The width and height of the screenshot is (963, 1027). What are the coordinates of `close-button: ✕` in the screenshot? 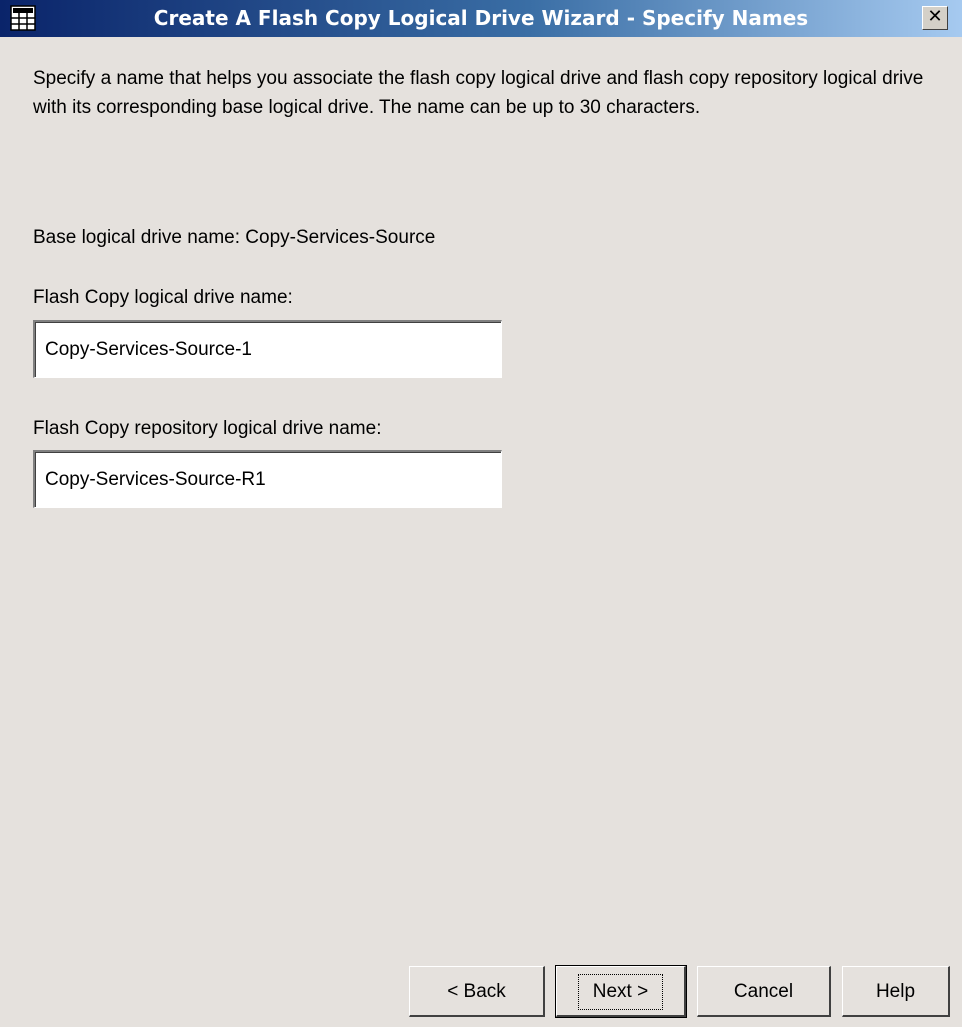 It's located at (935, 18).